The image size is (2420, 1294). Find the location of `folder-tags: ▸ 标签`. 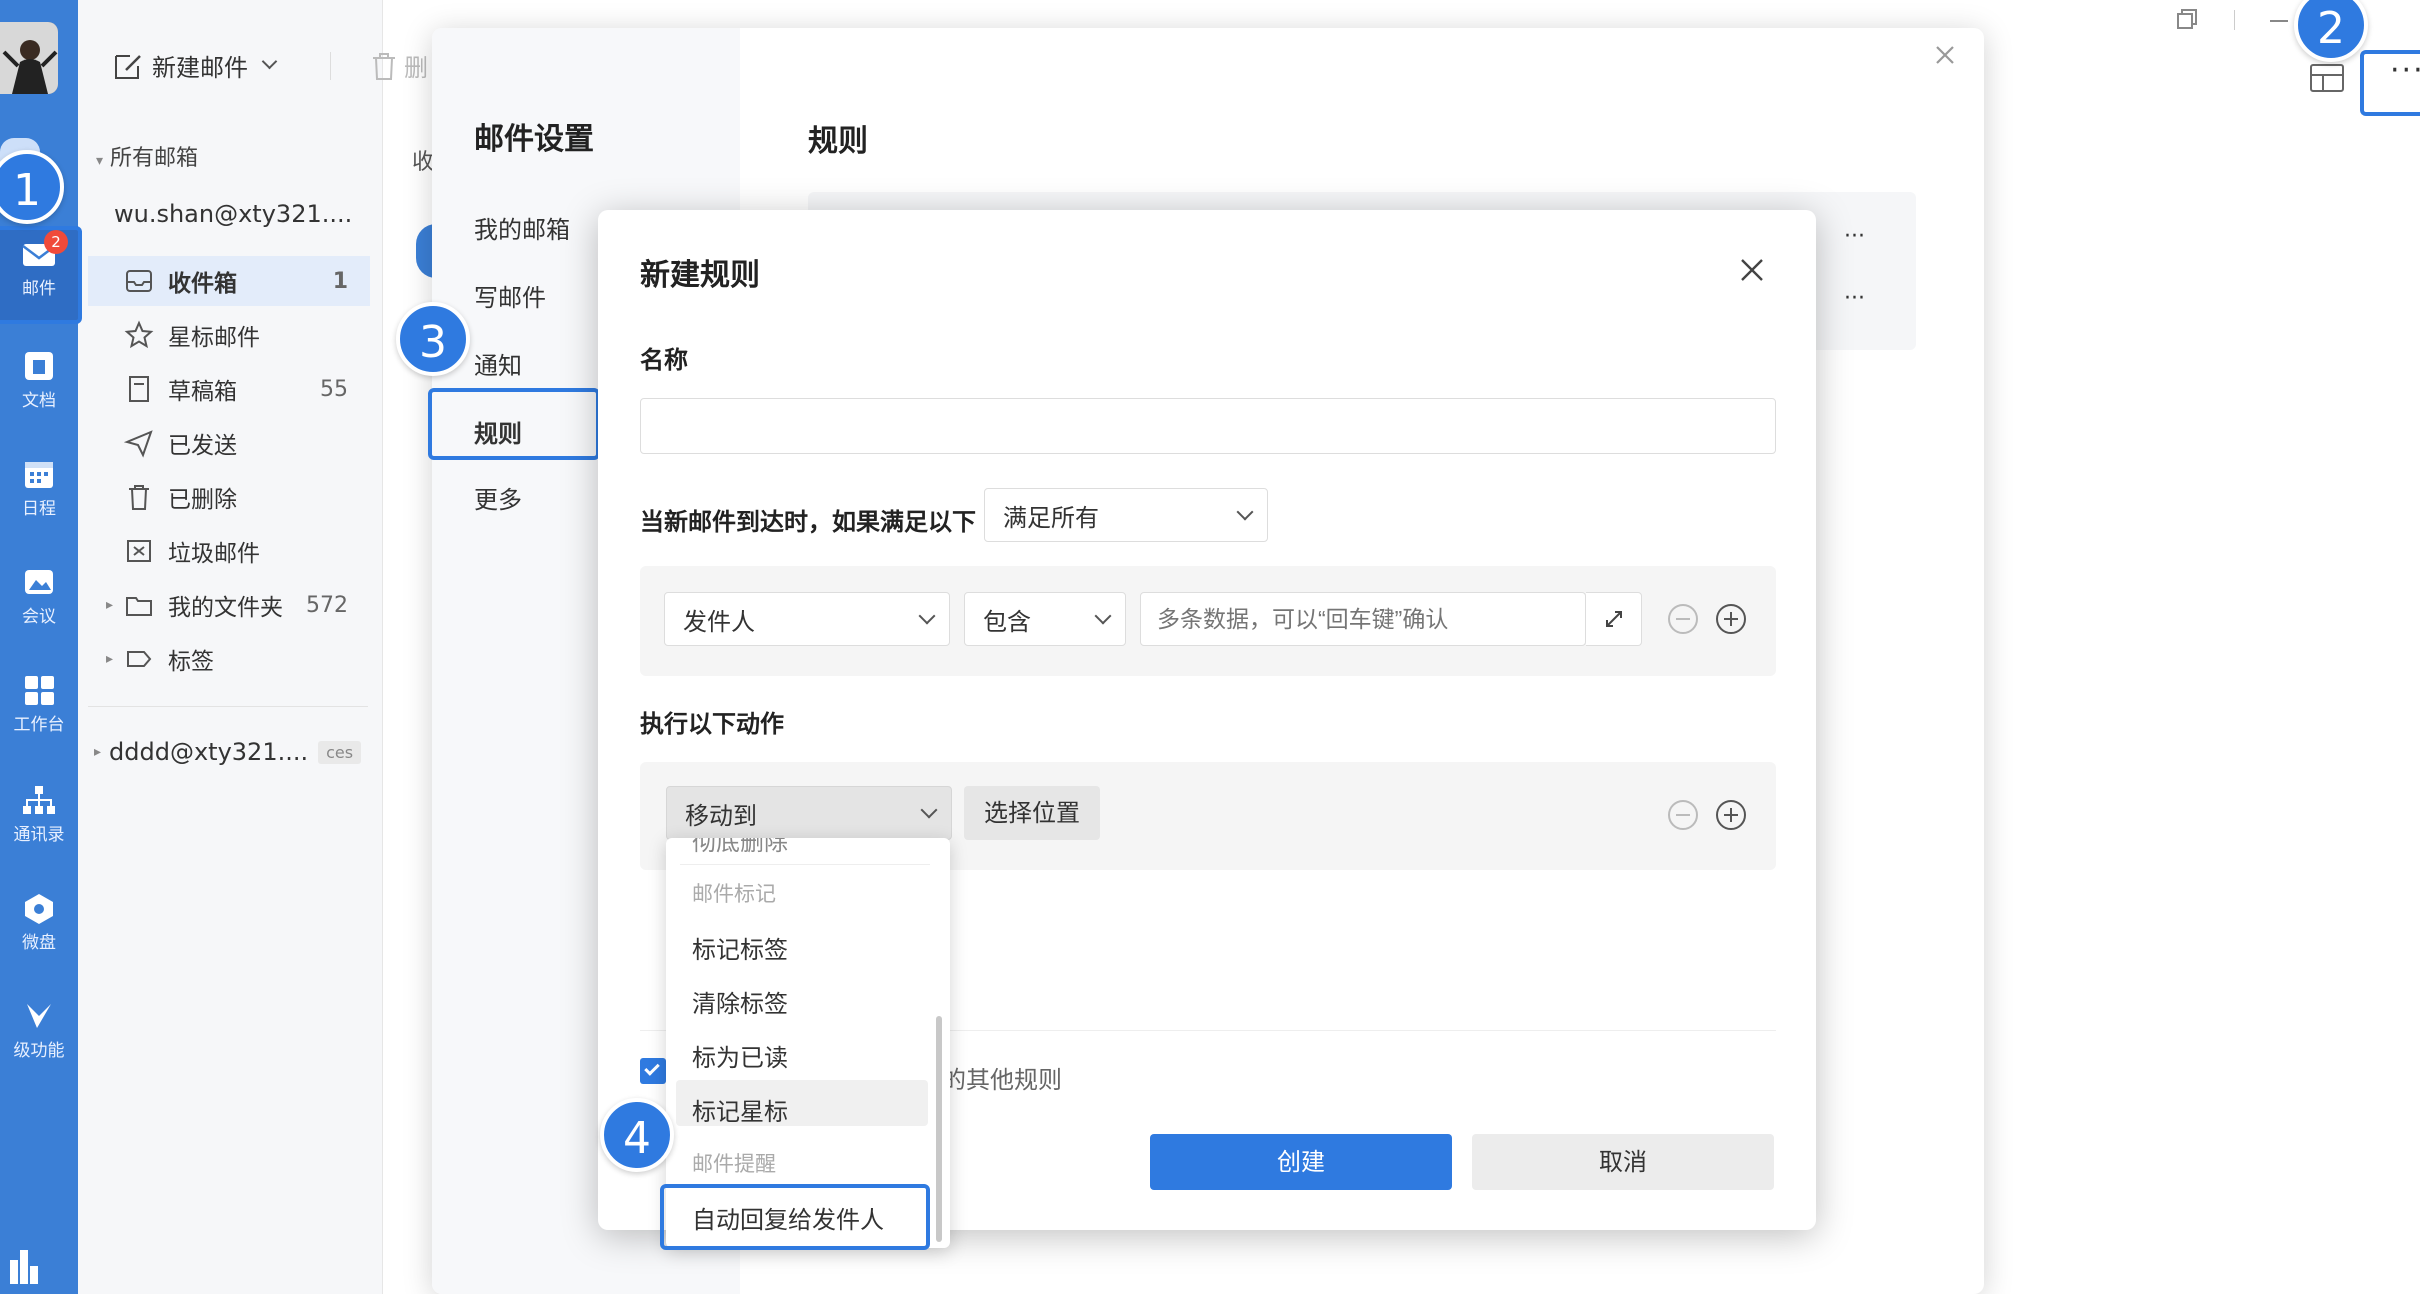

folder-tags: ▸ 标签 is located at coordinates (229, 659).